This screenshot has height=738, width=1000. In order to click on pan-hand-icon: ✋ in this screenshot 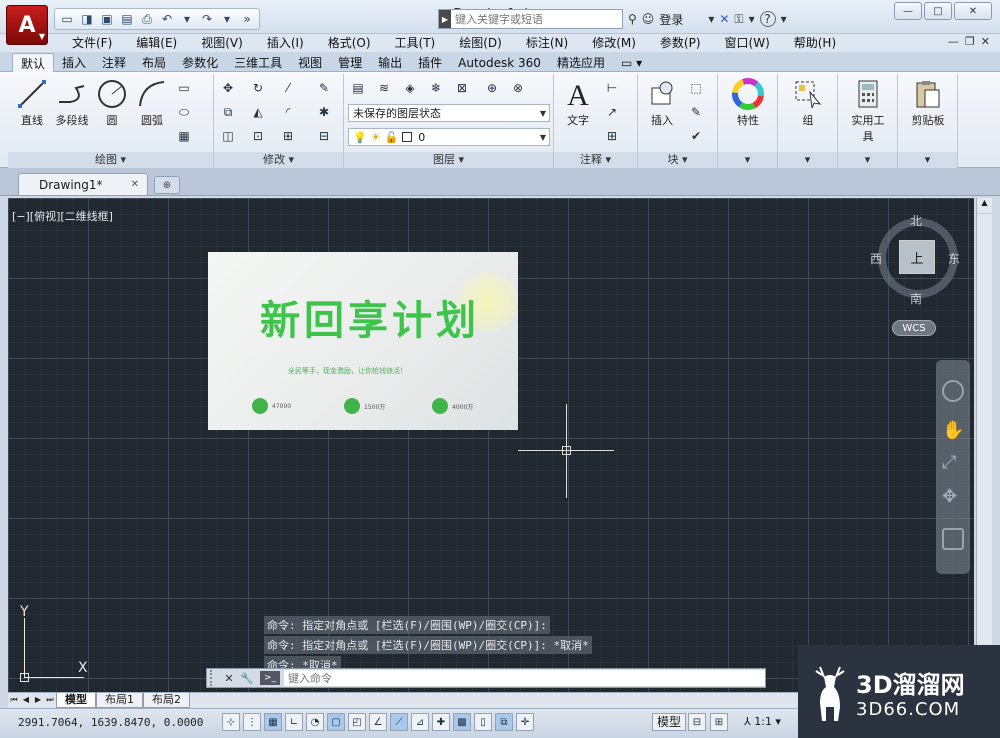, I will do `click(953, 431)`.